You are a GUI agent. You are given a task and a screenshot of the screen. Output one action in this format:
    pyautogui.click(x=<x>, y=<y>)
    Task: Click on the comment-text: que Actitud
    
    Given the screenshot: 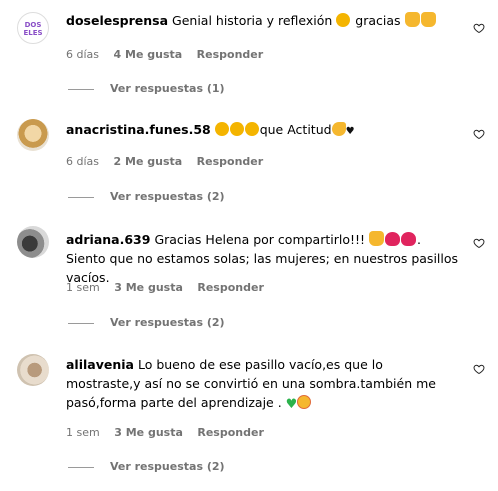 What is the action you would take?
    pyautogui.click(x=295, y=129)
    